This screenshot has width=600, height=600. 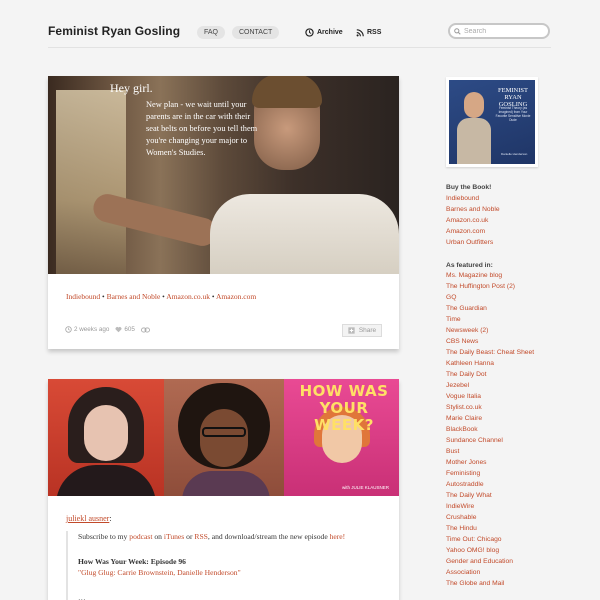 I want to click on sidebar-link: Time Out: Chicago, so click(x=490, y=539).